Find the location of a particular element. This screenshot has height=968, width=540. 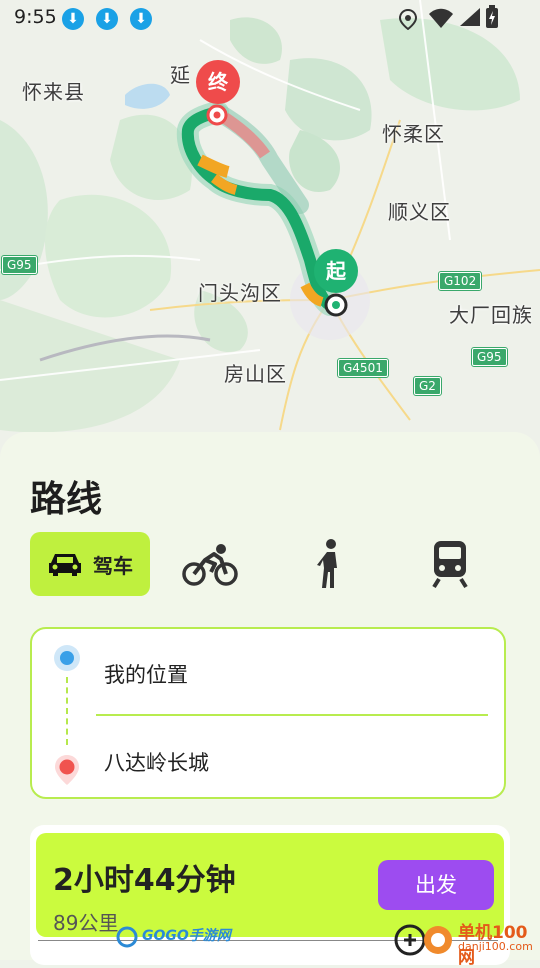

location-icon is located at coordinates (408, 19).